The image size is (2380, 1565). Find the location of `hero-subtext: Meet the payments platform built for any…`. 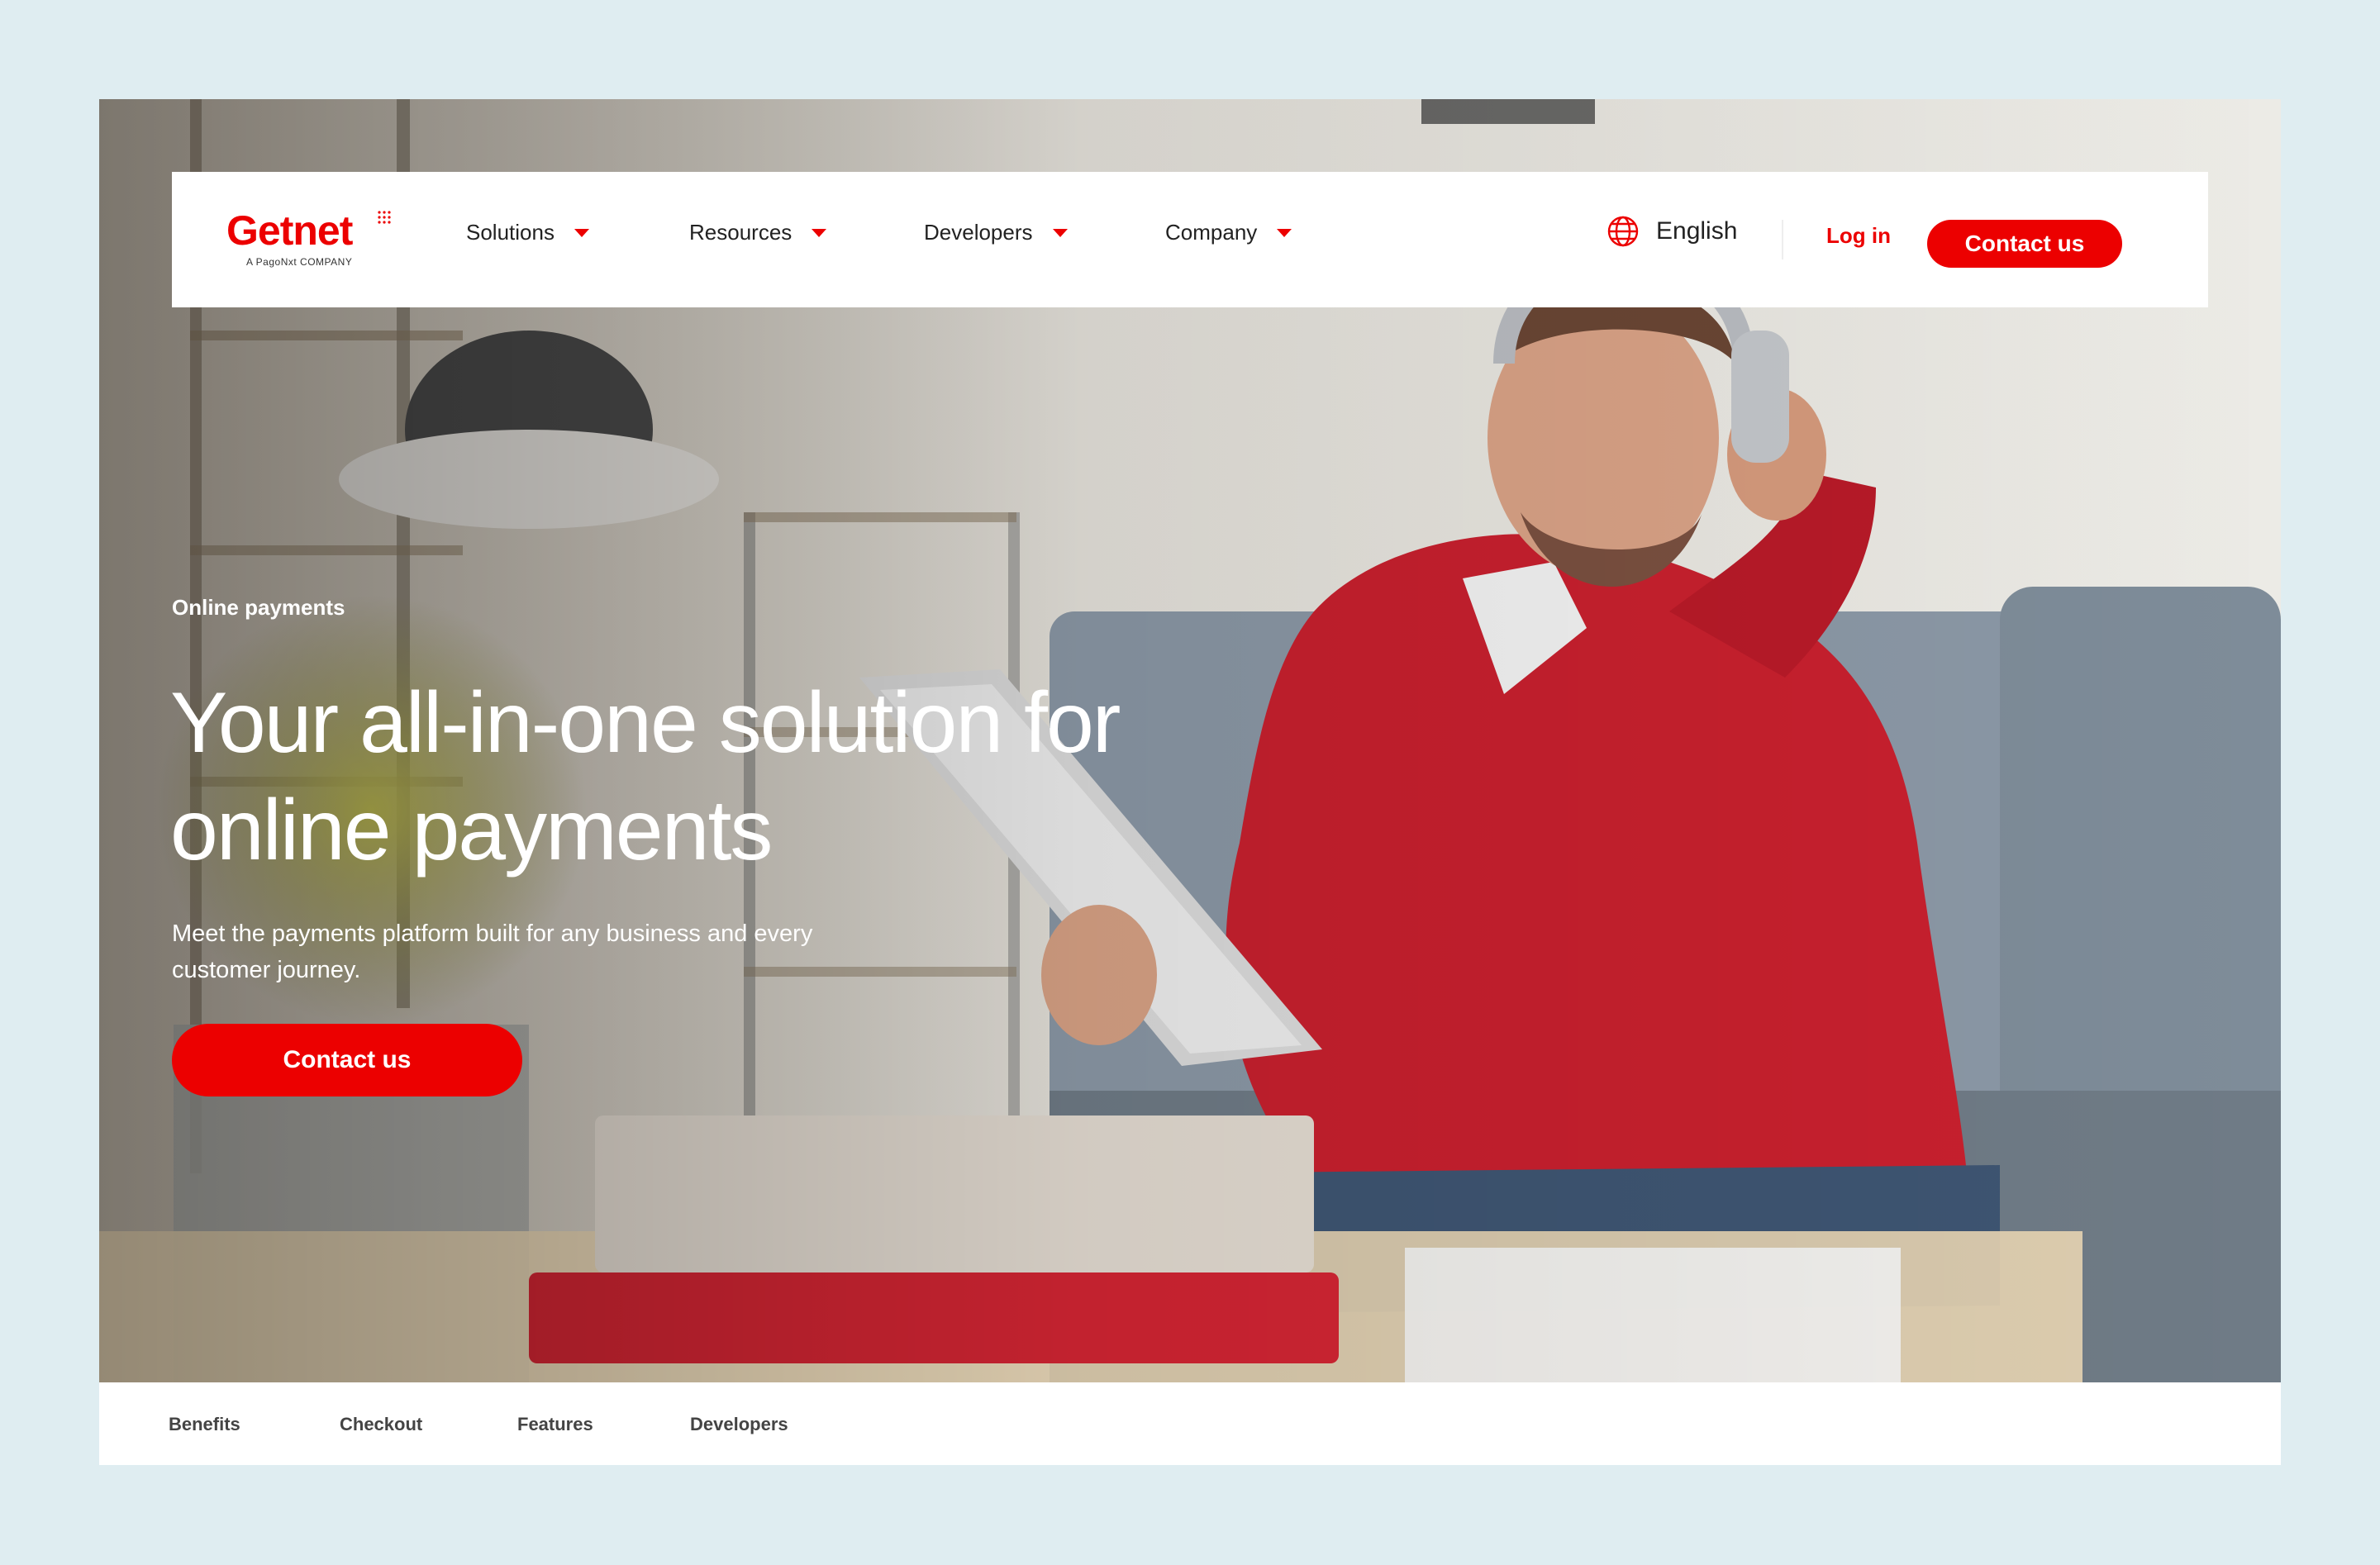

hero-subtext: Meet the payments platform built for any… is located at coordinates (492, 951).